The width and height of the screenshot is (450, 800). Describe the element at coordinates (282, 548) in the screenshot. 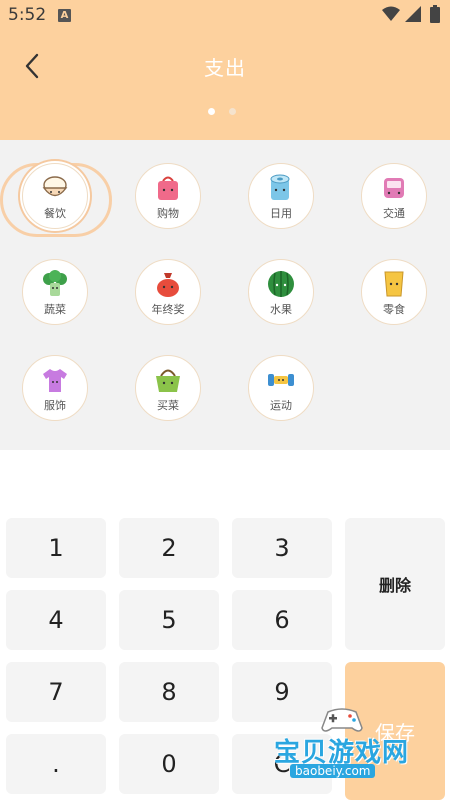

I see `key-3: 3` at that location.